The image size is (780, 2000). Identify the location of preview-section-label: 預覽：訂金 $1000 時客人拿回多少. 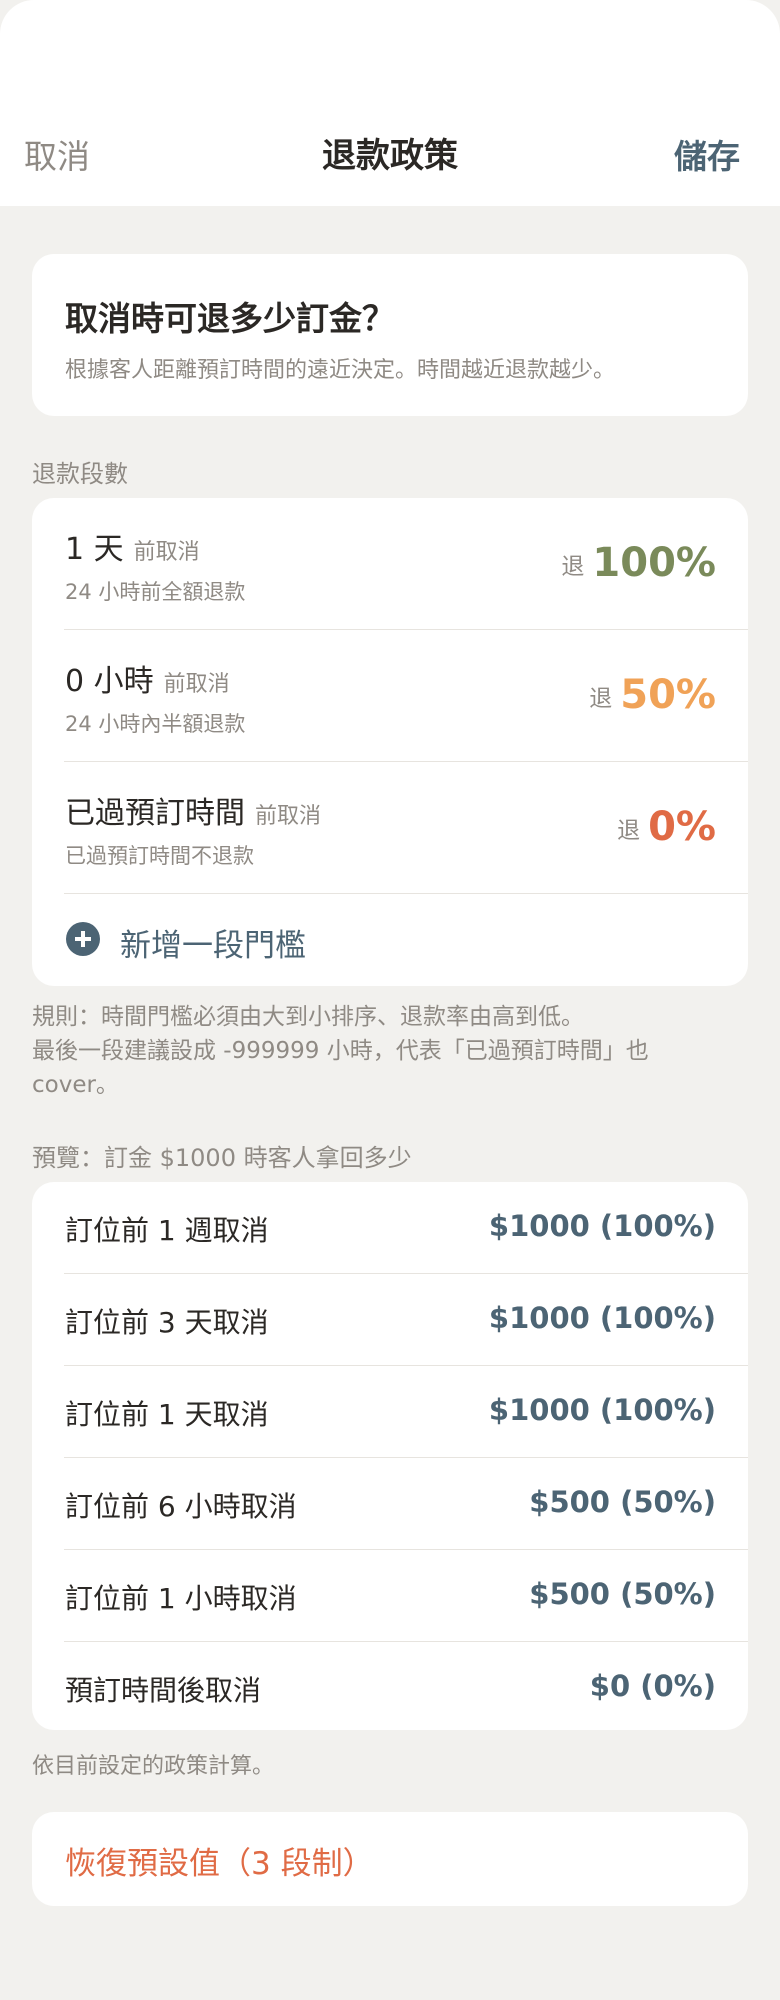
(222, 1158).